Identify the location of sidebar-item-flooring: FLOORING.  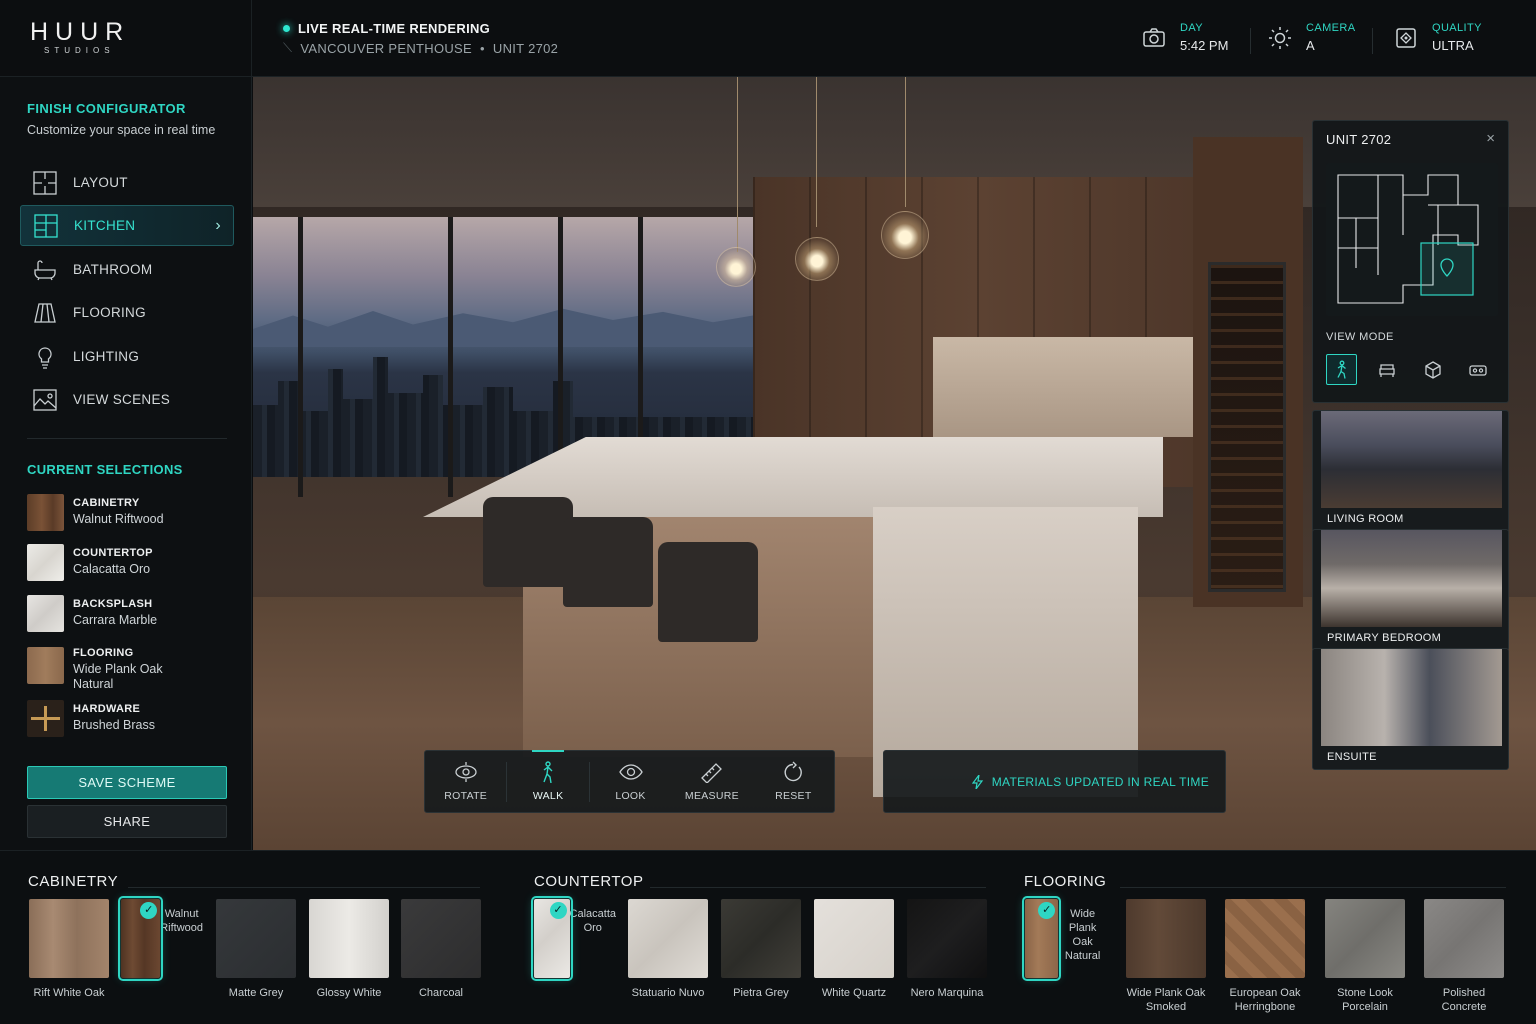
(127, 312).